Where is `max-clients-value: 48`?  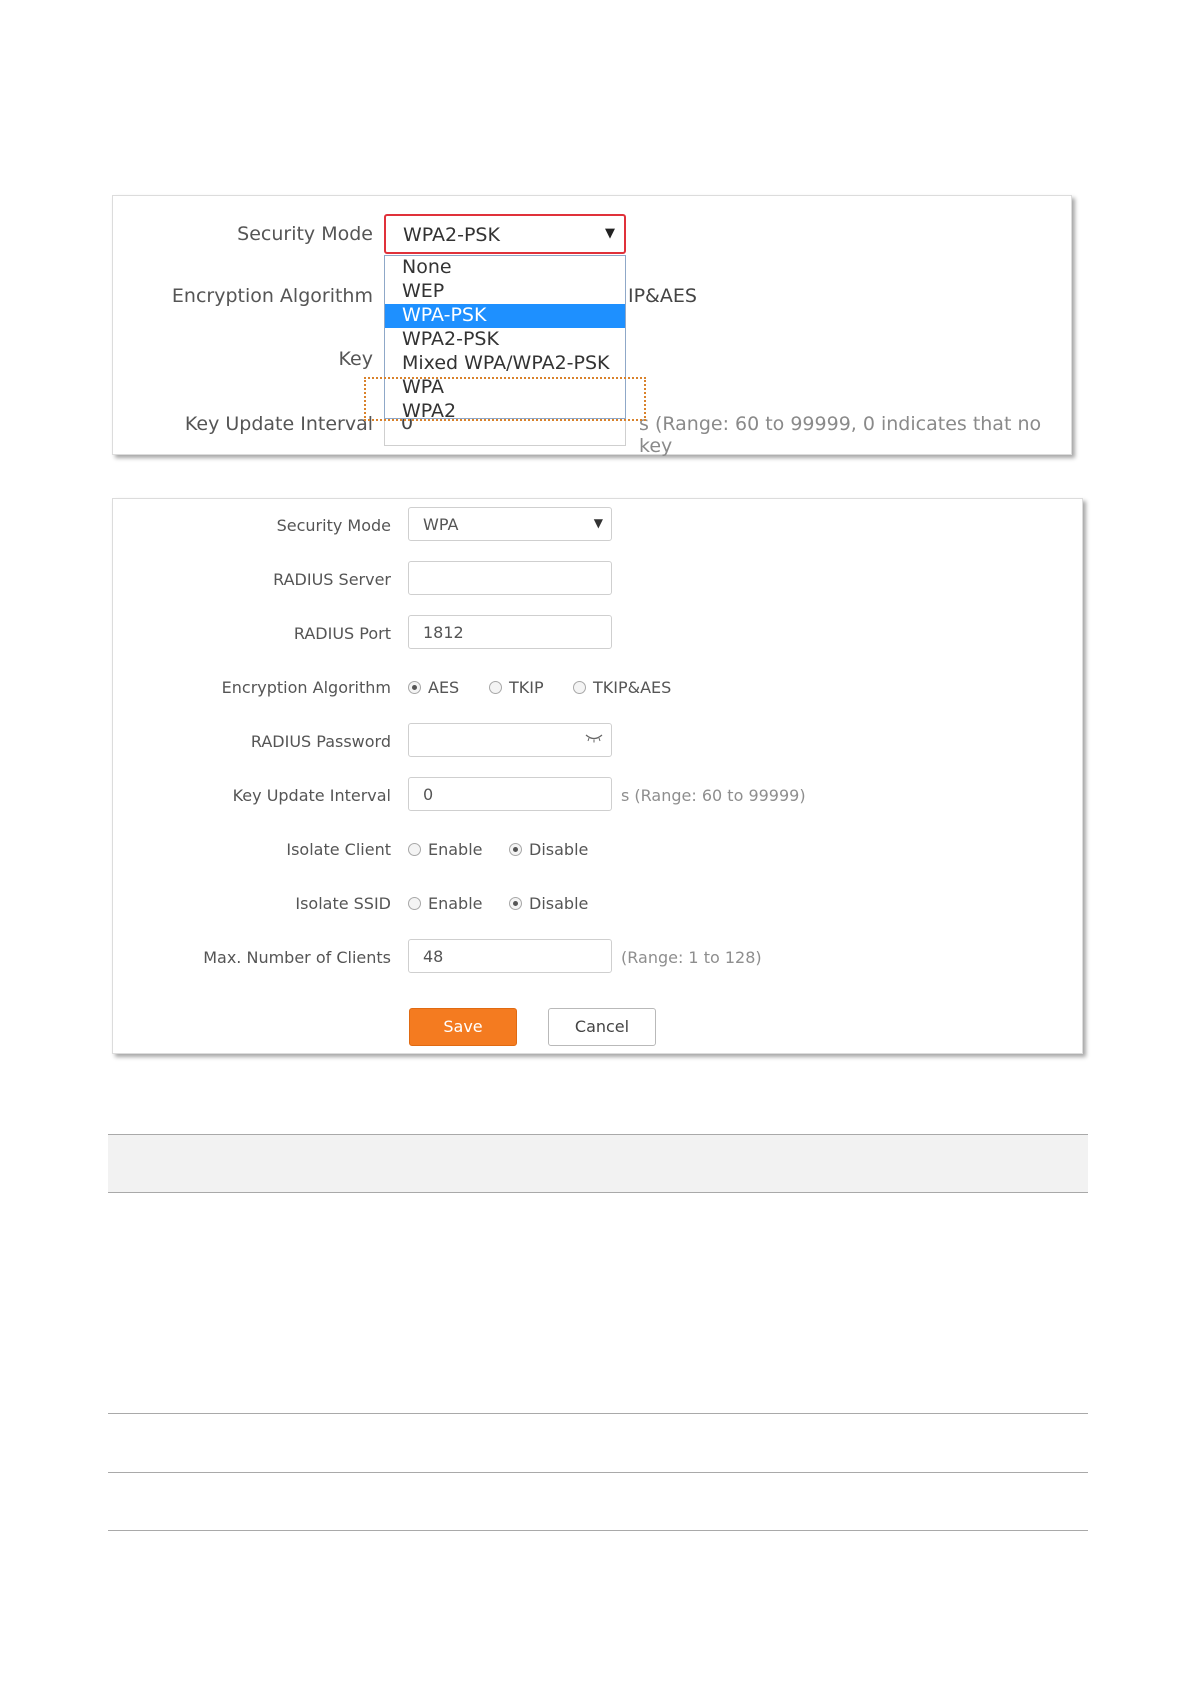 max-clients-value: 48 is located at coordinates (433, 956).